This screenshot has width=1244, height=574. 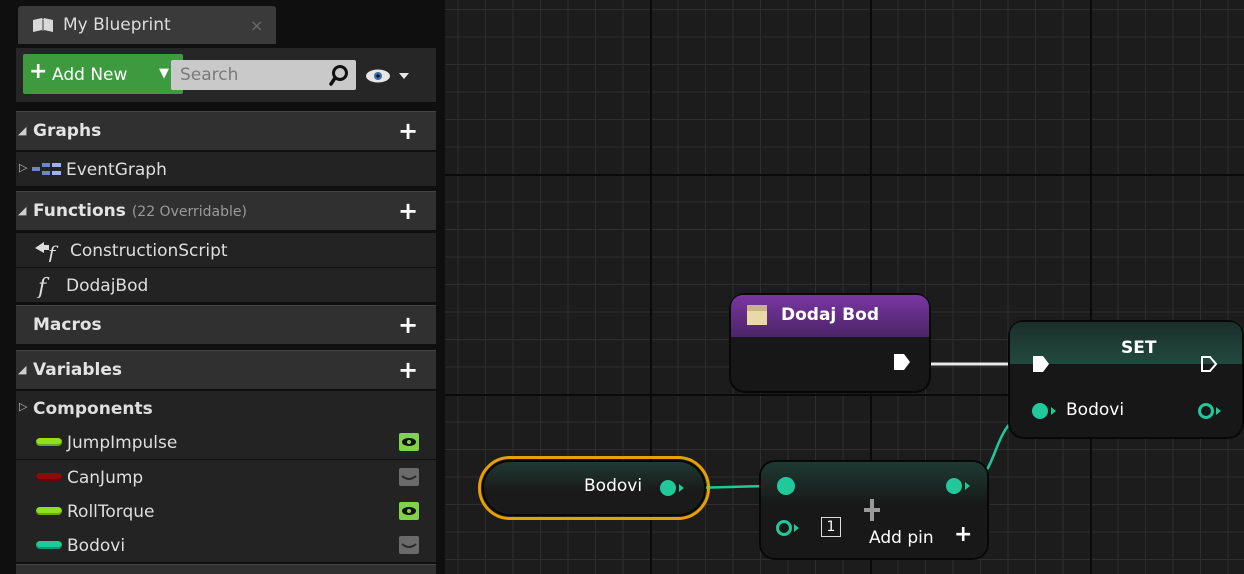 What do you see at coordinates (831, 527) in the screenshot?
I see `index-box: 1` at bounding box center [831, 527].